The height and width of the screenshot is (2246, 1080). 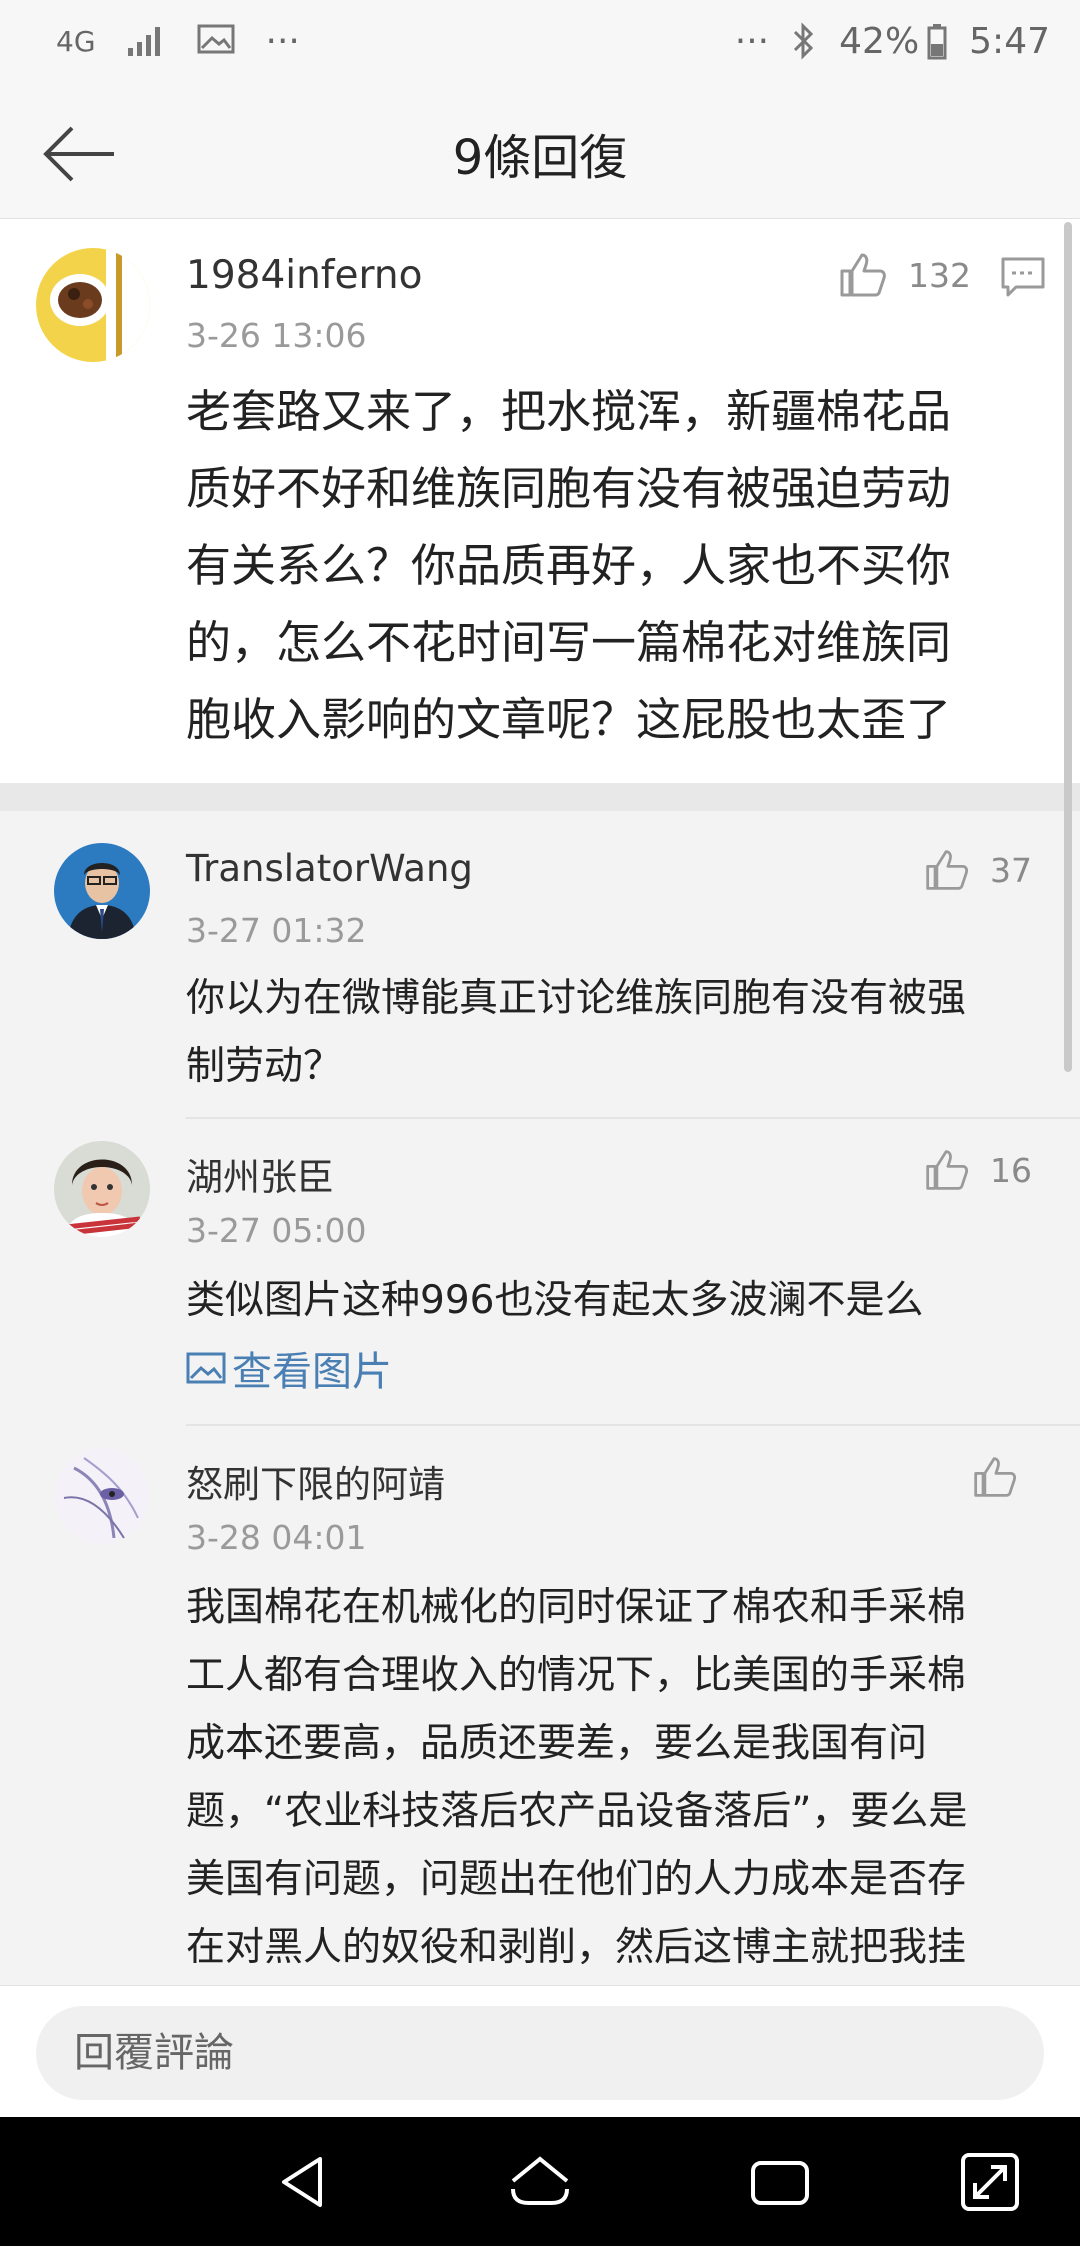 I want to click on reply-input, so click(x=540, y=2053).